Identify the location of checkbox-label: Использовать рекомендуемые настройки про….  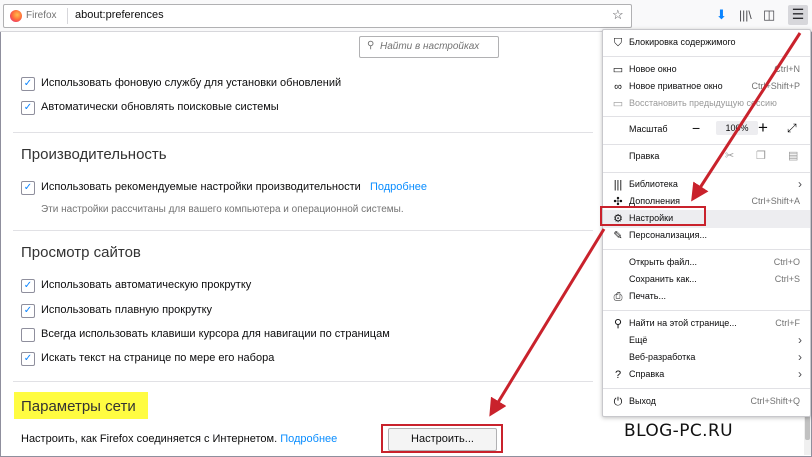
(234, 187).